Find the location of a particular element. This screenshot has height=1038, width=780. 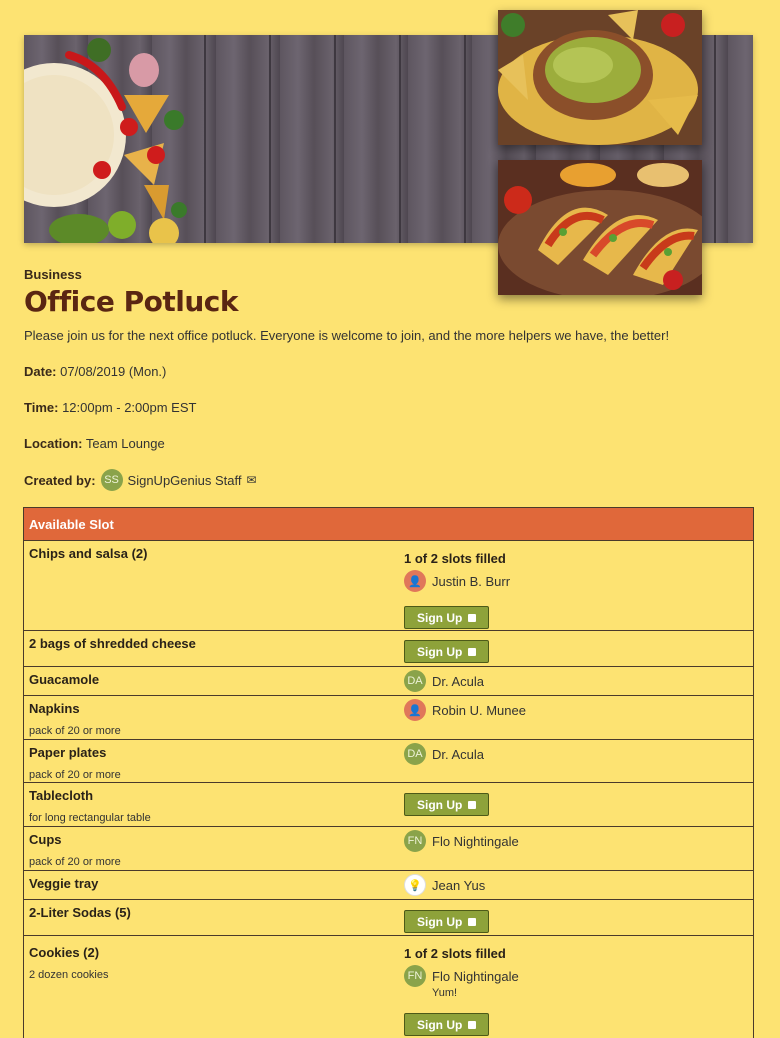

envelope-icon: ✉ is located at coordinates (251, 480).